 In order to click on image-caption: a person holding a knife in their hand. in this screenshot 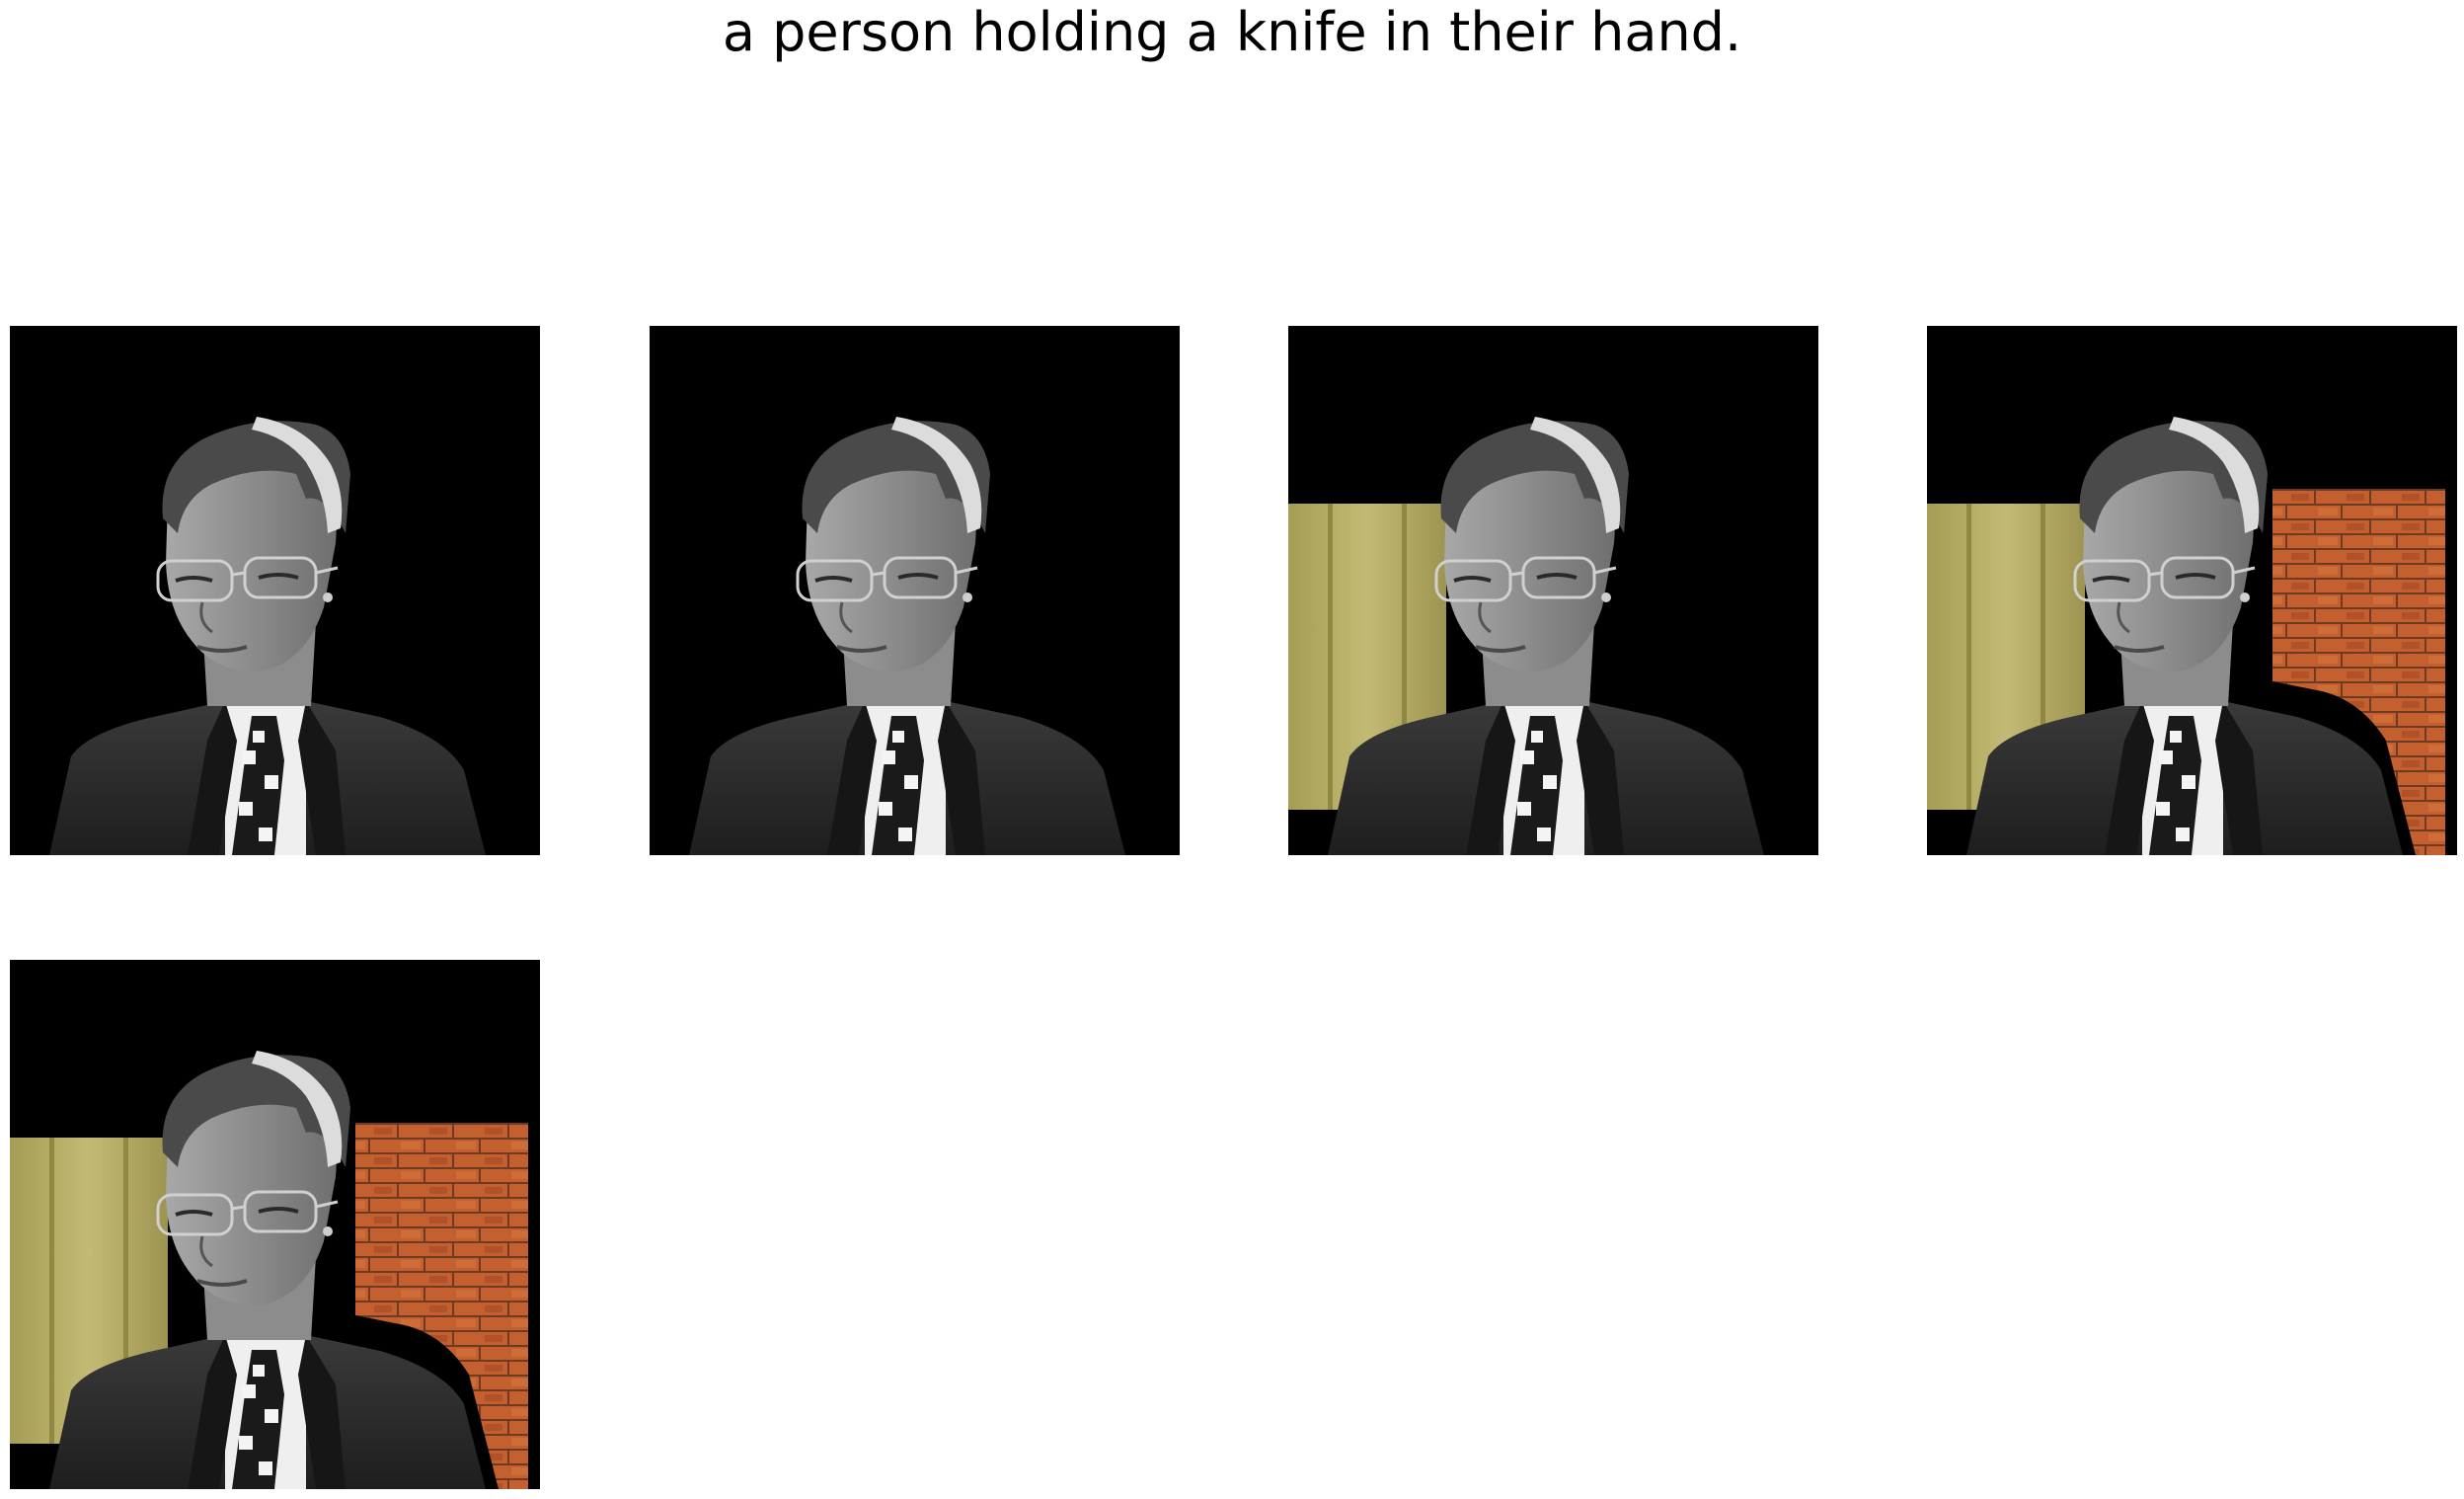, I will do `click(1232, 32)`.